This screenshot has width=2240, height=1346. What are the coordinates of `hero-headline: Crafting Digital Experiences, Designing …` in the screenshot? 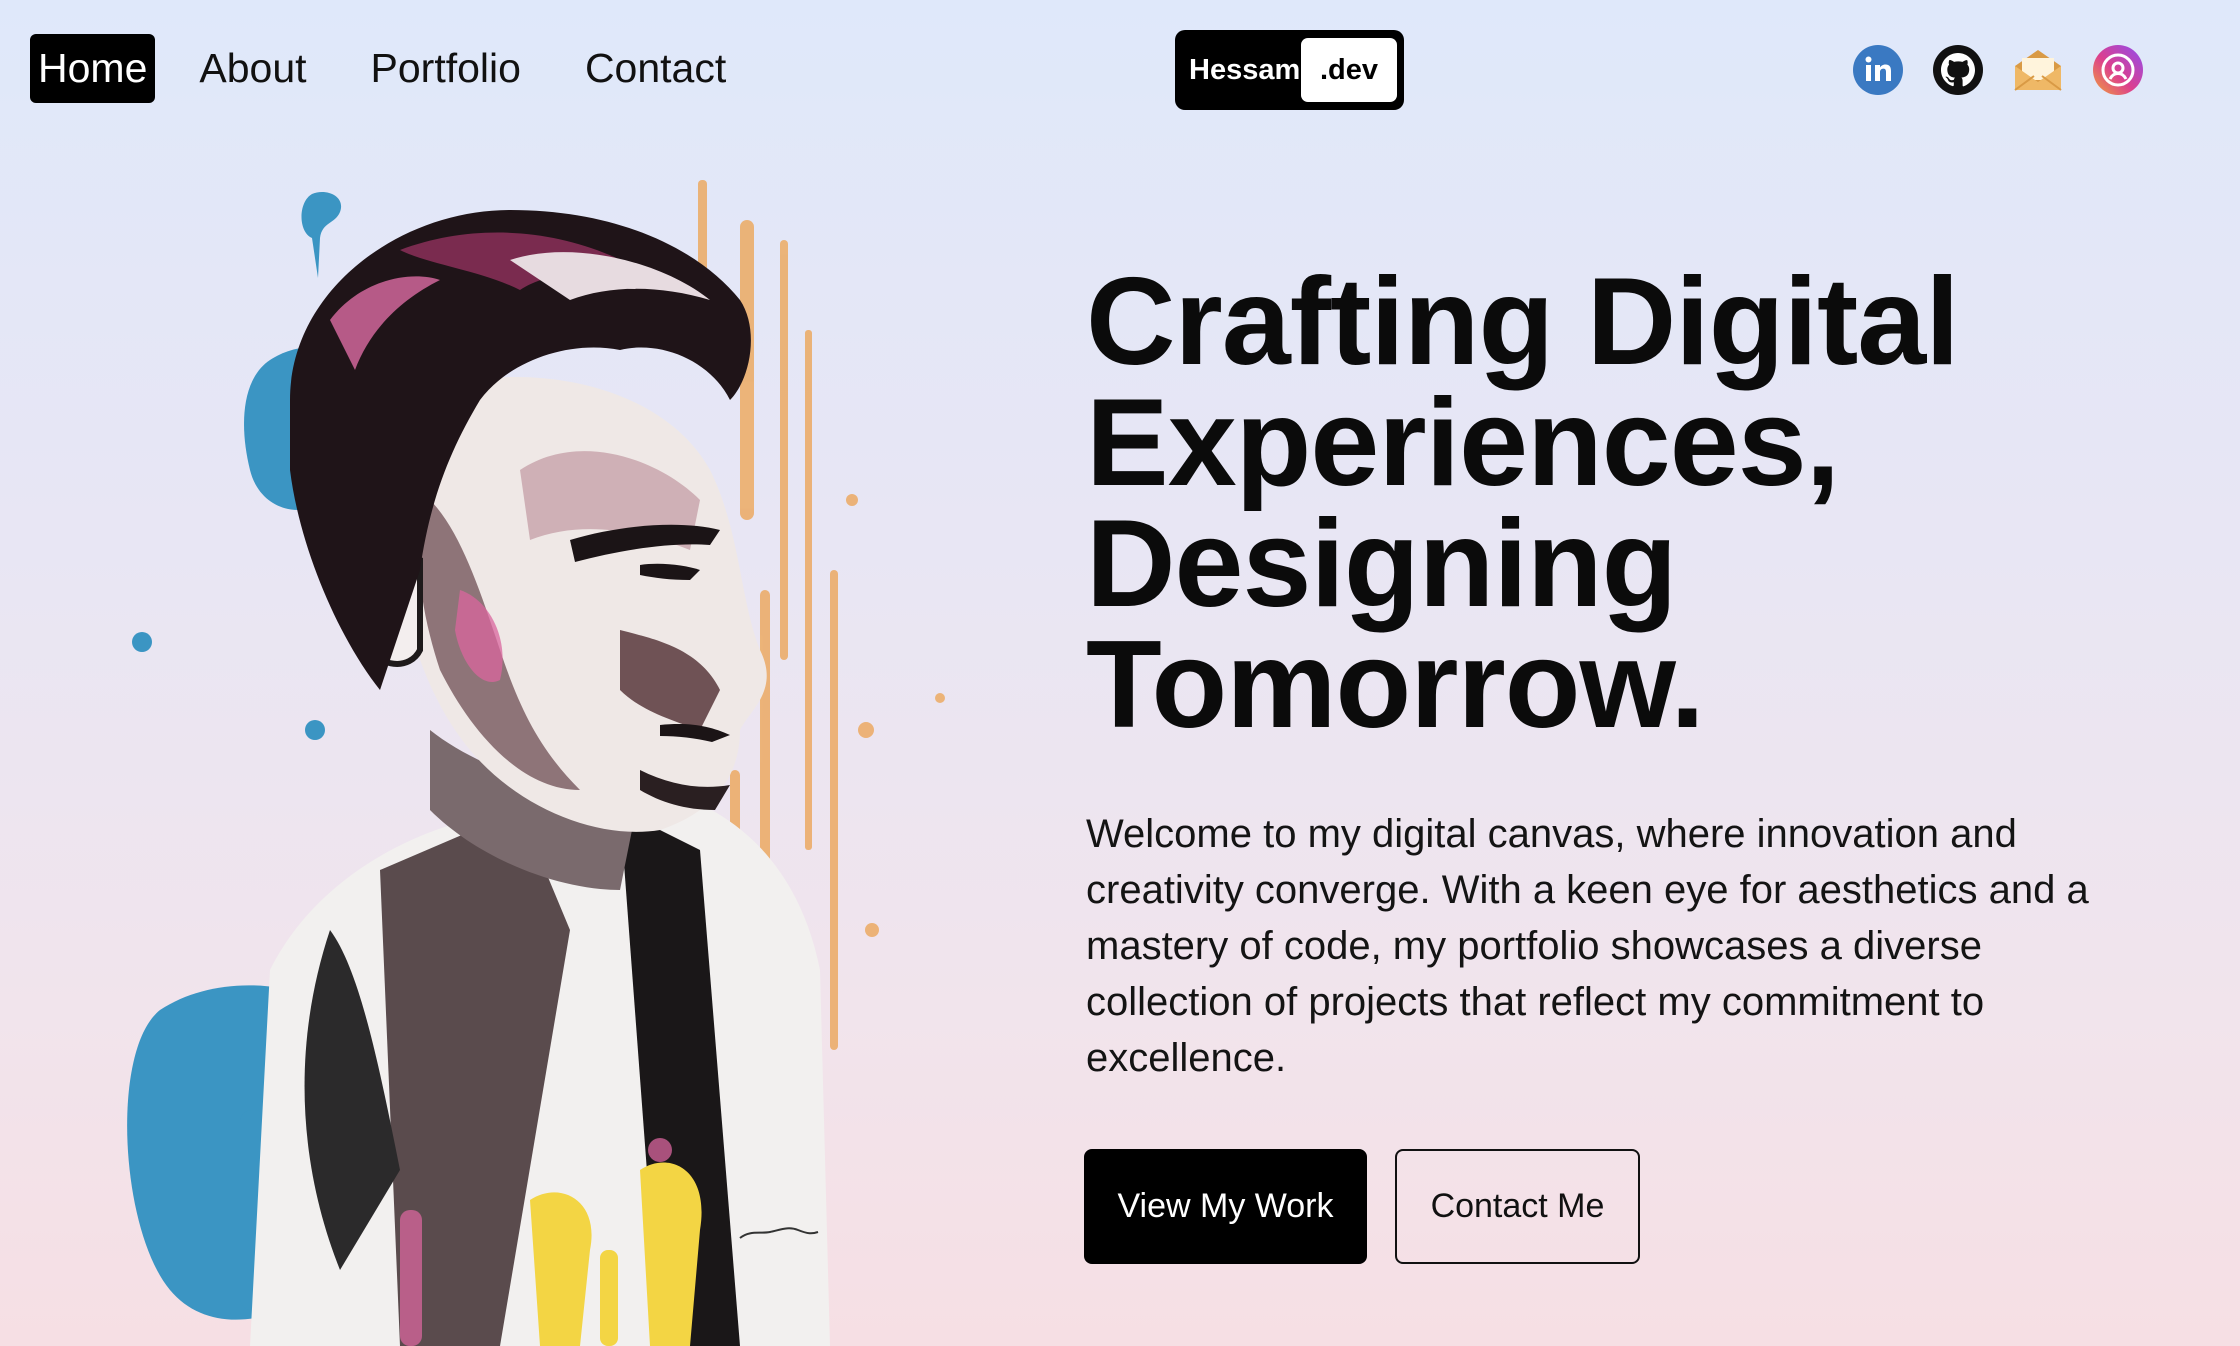 It's located at (1523, 503).